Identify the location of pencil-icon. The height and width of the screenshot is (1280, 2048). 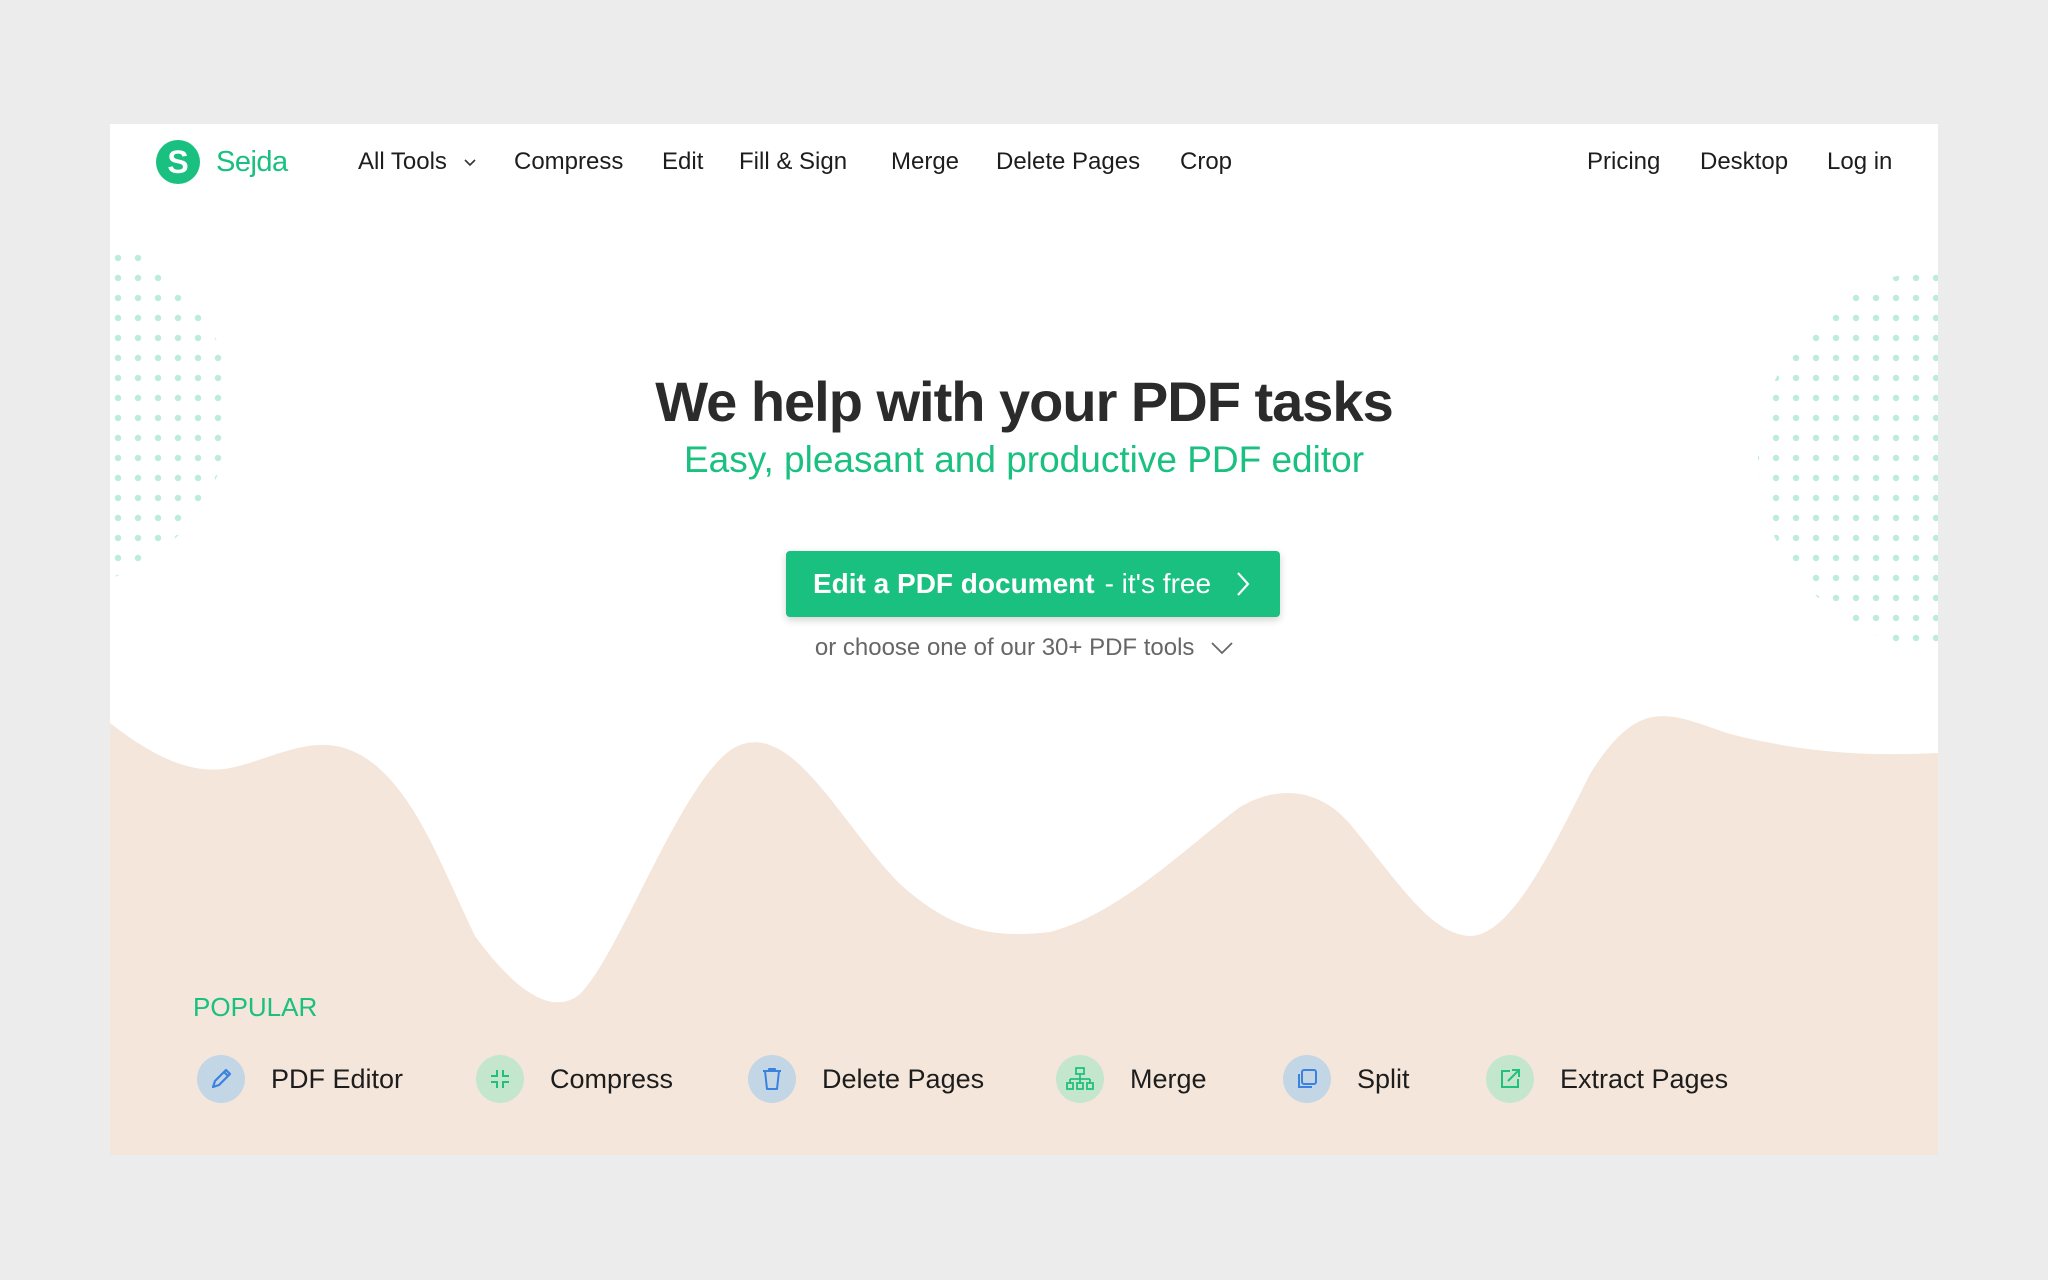
(221, 1079).